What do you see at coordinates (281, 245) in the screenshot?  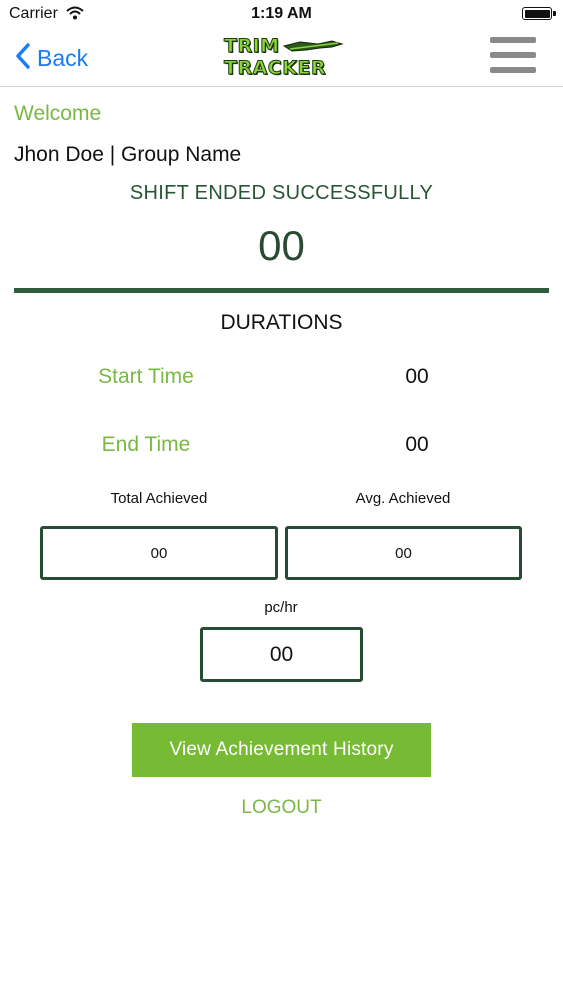 I see `shift-count-value: 00` at bounding box center [281, 245].